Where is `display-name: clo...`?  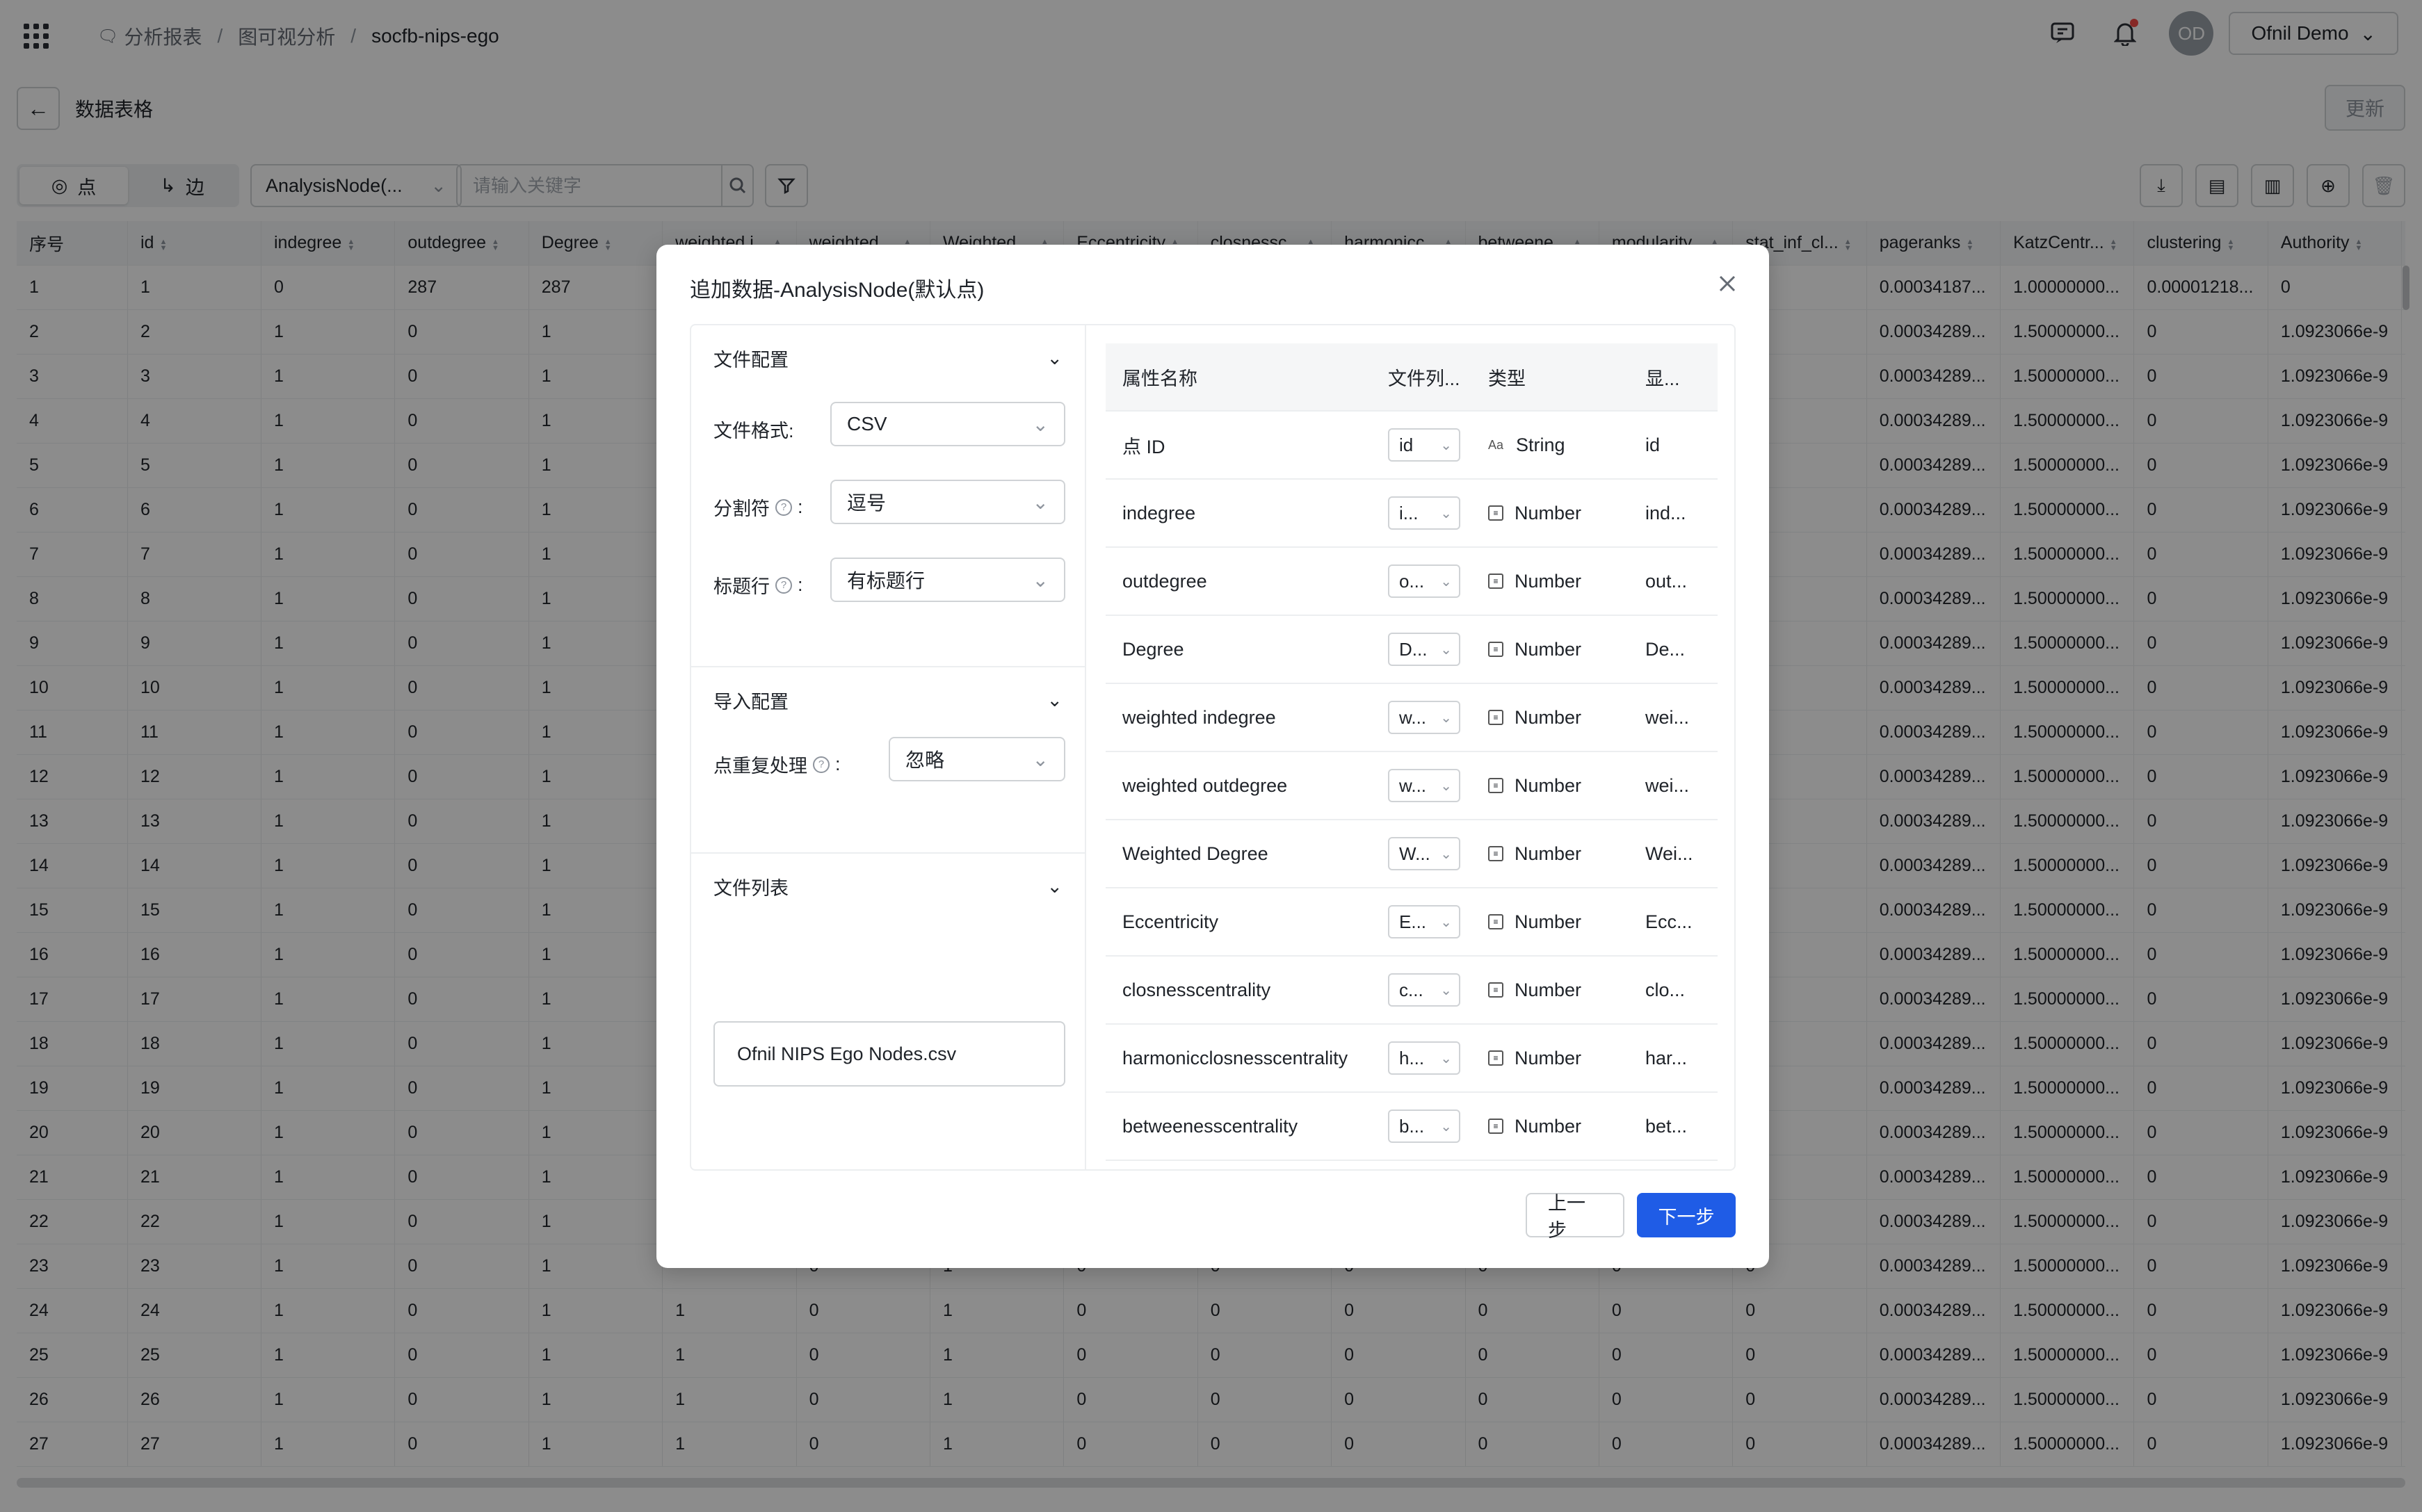 display-name: clo... is located at coordinates (1665, 989).